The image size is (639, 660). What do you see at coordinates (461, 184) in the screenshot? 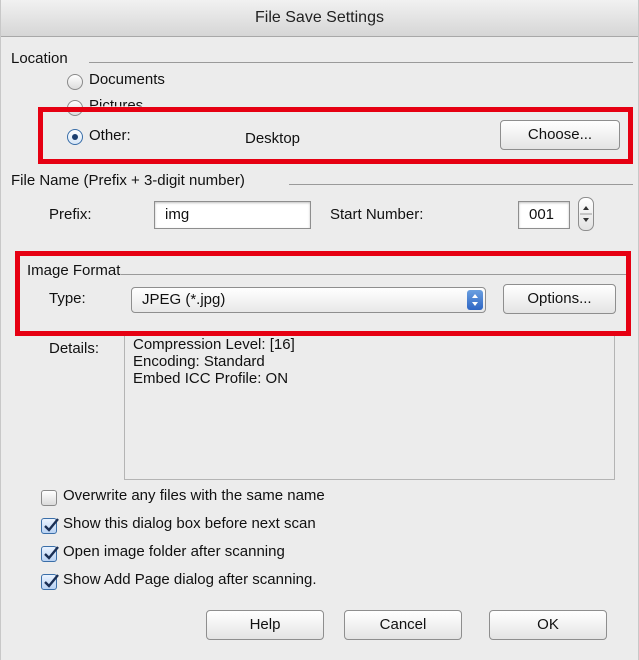
I see `file-name-divider` at bounding box center [461, 184].